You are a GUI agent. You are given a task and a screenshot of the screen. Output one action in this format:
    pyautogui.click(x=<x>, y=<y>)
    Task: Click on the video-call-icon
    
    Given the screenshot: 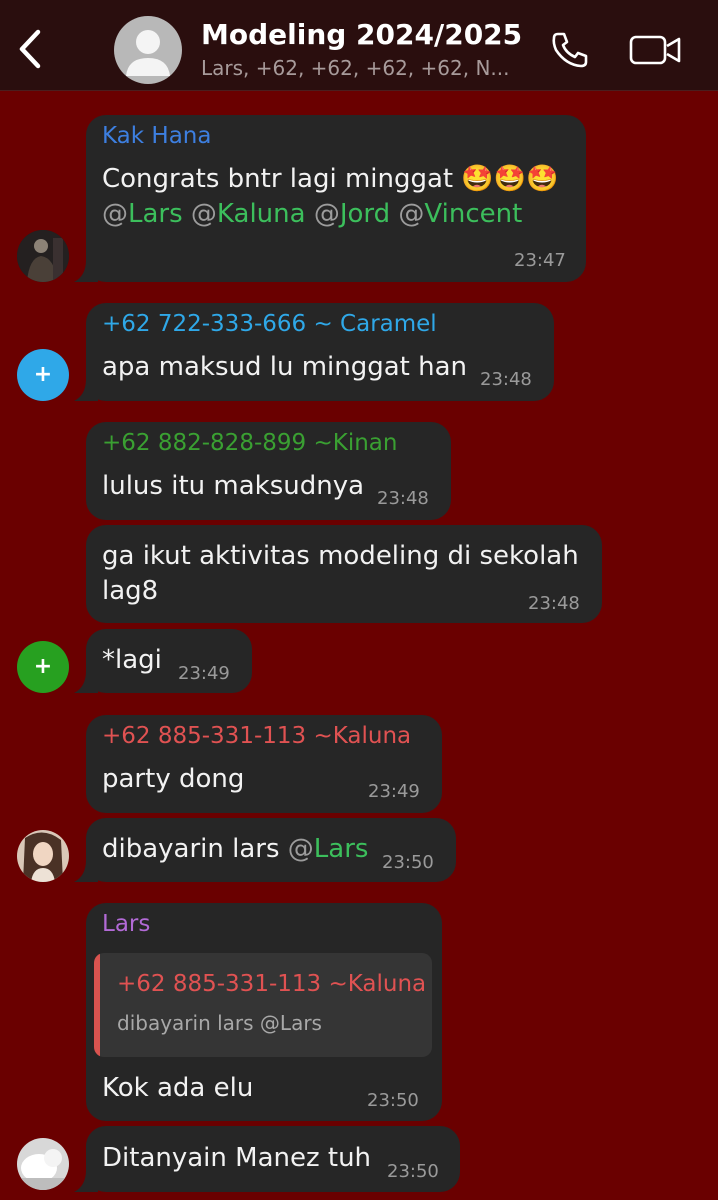 What is the action you would take?
    pyautogui.click(x=656, y=50)
    